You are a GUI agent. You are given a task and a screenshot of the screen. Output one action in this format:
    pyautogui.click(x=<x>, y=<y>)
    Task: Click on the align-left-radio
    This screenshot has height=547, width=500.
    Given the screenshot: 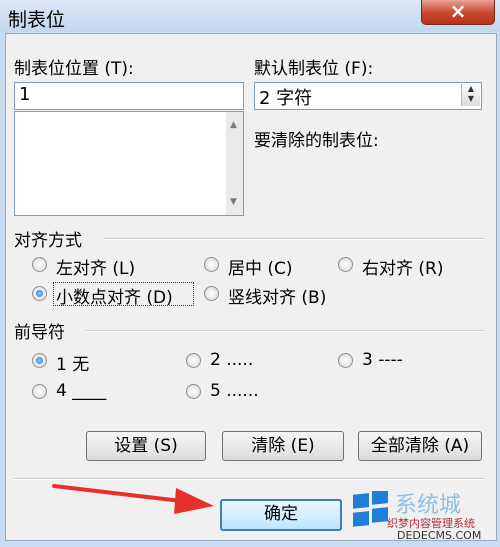 What is the action you would take?
    pyautogui.click(x=39, y=264)
    